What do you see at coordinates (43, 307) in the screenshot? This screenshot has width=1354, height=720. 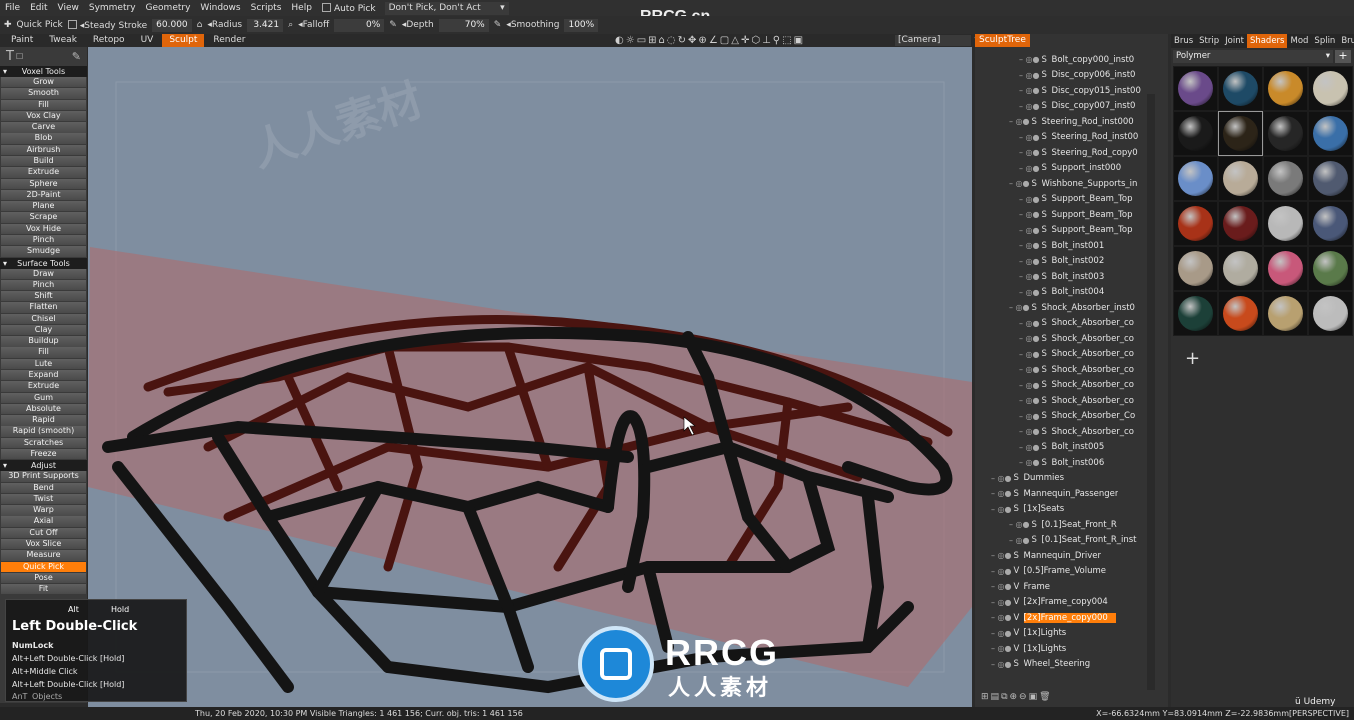 I see `tool-flatten: Flatten` at bounding box center [43, 307].